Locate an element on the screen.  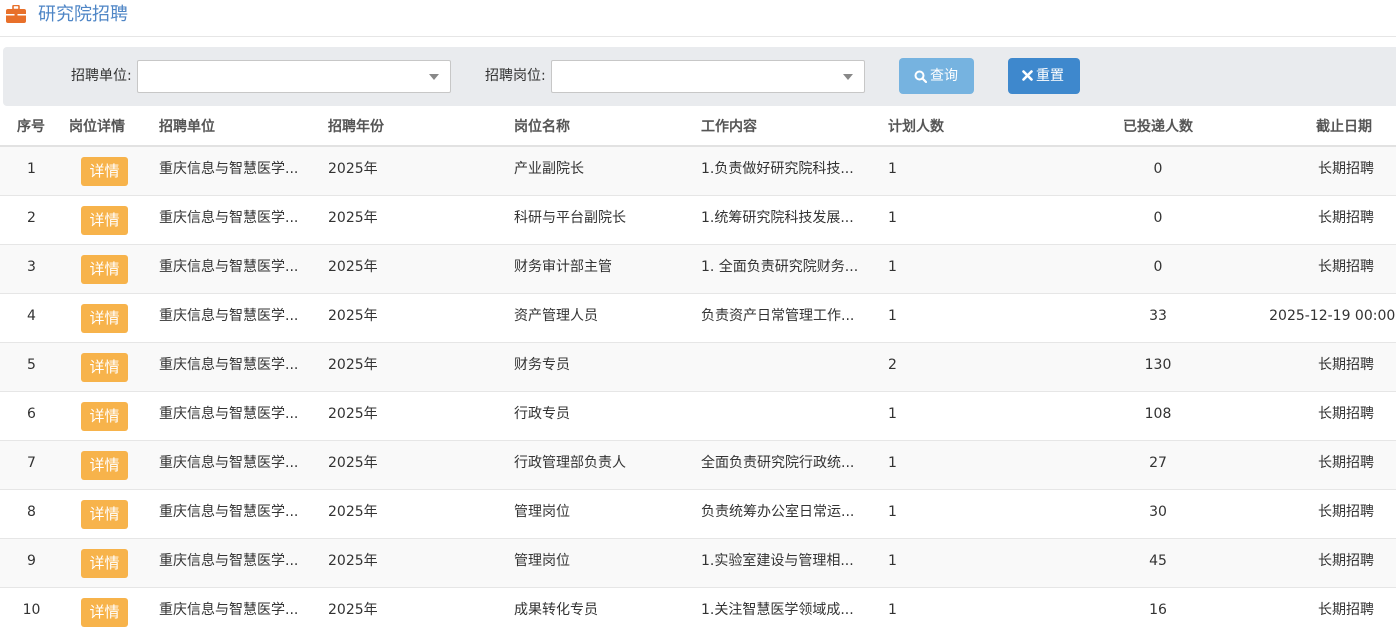
row-seq: 6 is located at coordinates (31, 414).